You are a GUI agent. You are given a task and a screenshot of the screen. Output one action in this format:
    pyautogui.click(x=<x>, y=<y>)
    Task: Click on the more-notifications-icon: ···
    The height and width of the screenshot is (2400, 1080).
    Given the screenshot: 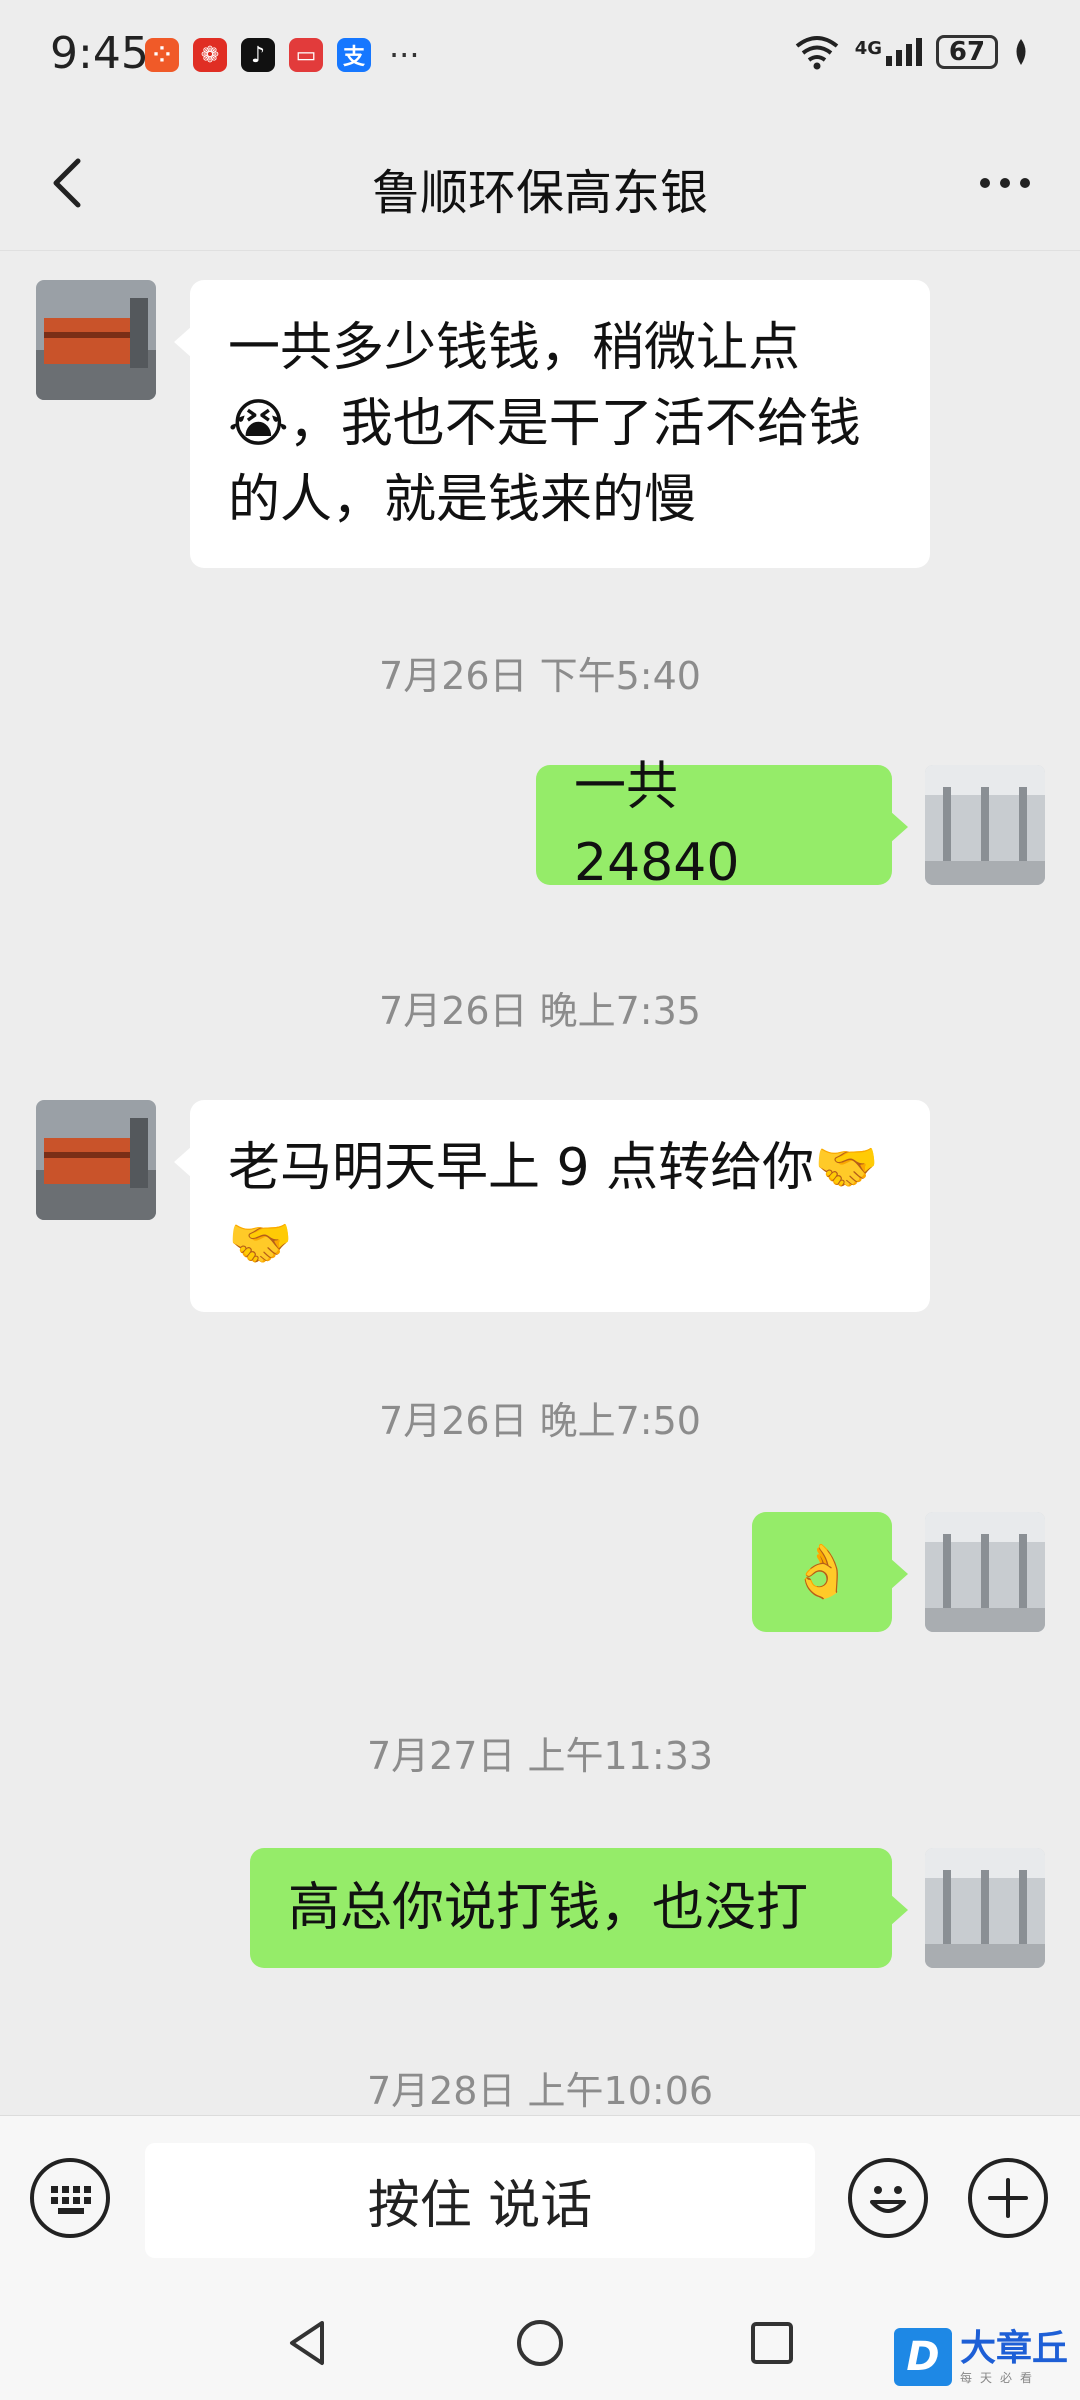 What is the action you would take?
    pyautogui.click(x=404, y=55)
    